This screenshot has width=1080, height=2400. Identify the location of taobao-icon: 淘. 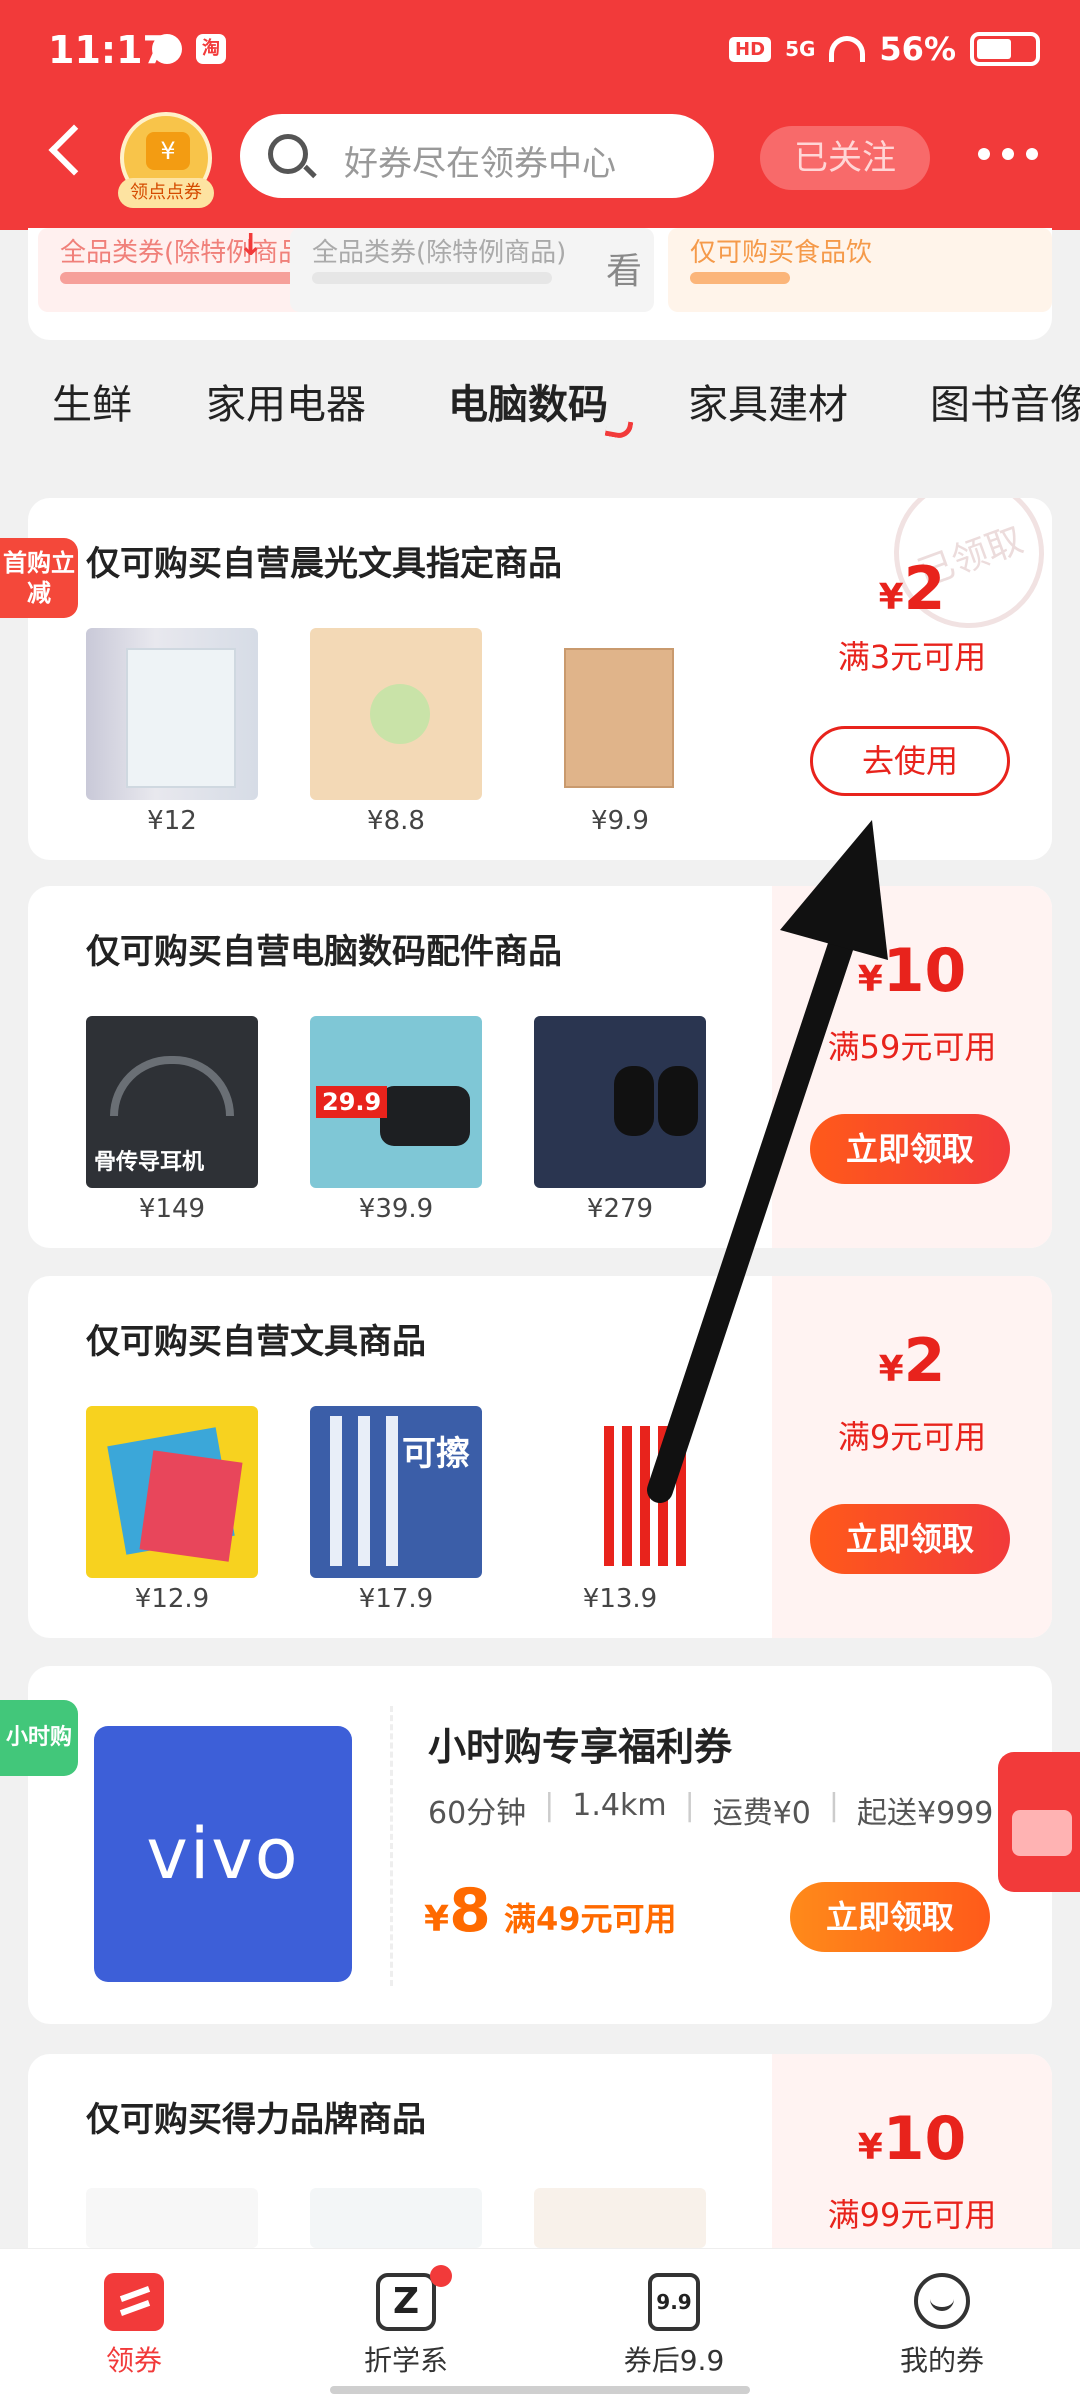
(211, 49).